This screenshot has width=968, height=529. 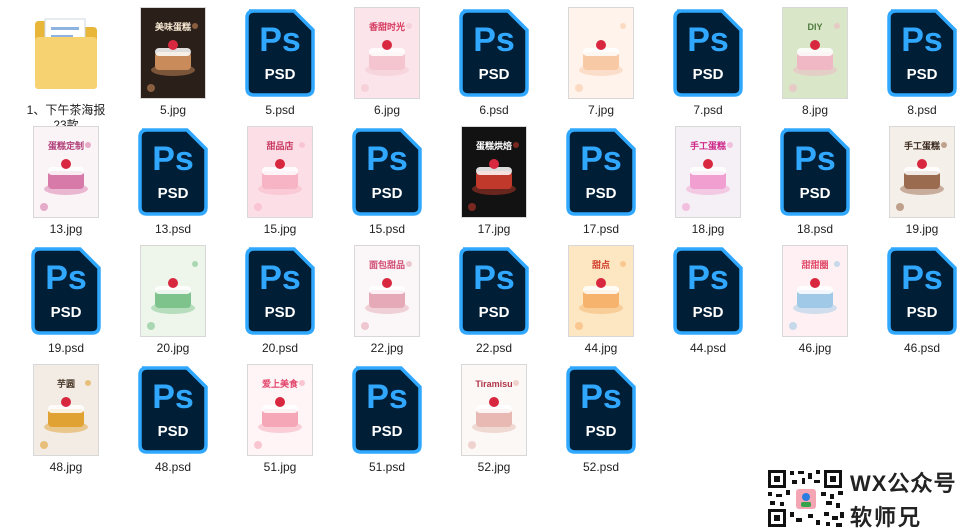 What do you see at coordinates (815, 291) in the screenshot?
I see `image-thumbnail: 甜甜圈` at bounding box center [815, 291].